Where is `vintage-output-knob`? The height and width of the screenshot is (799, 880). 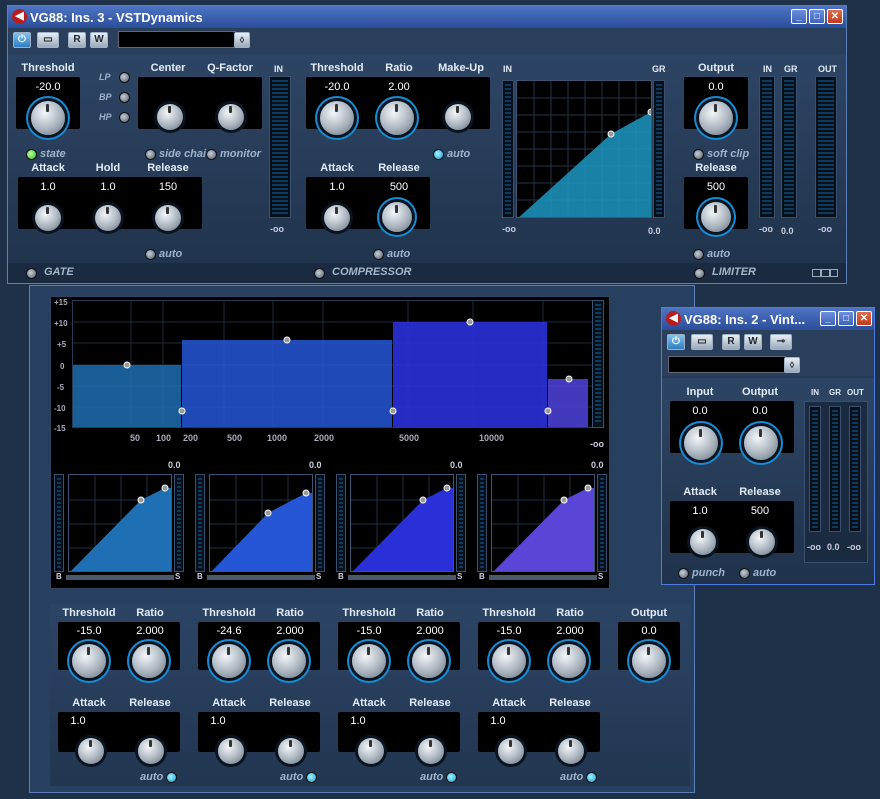 vintage-output-knob is located at coordinates (761, 443).